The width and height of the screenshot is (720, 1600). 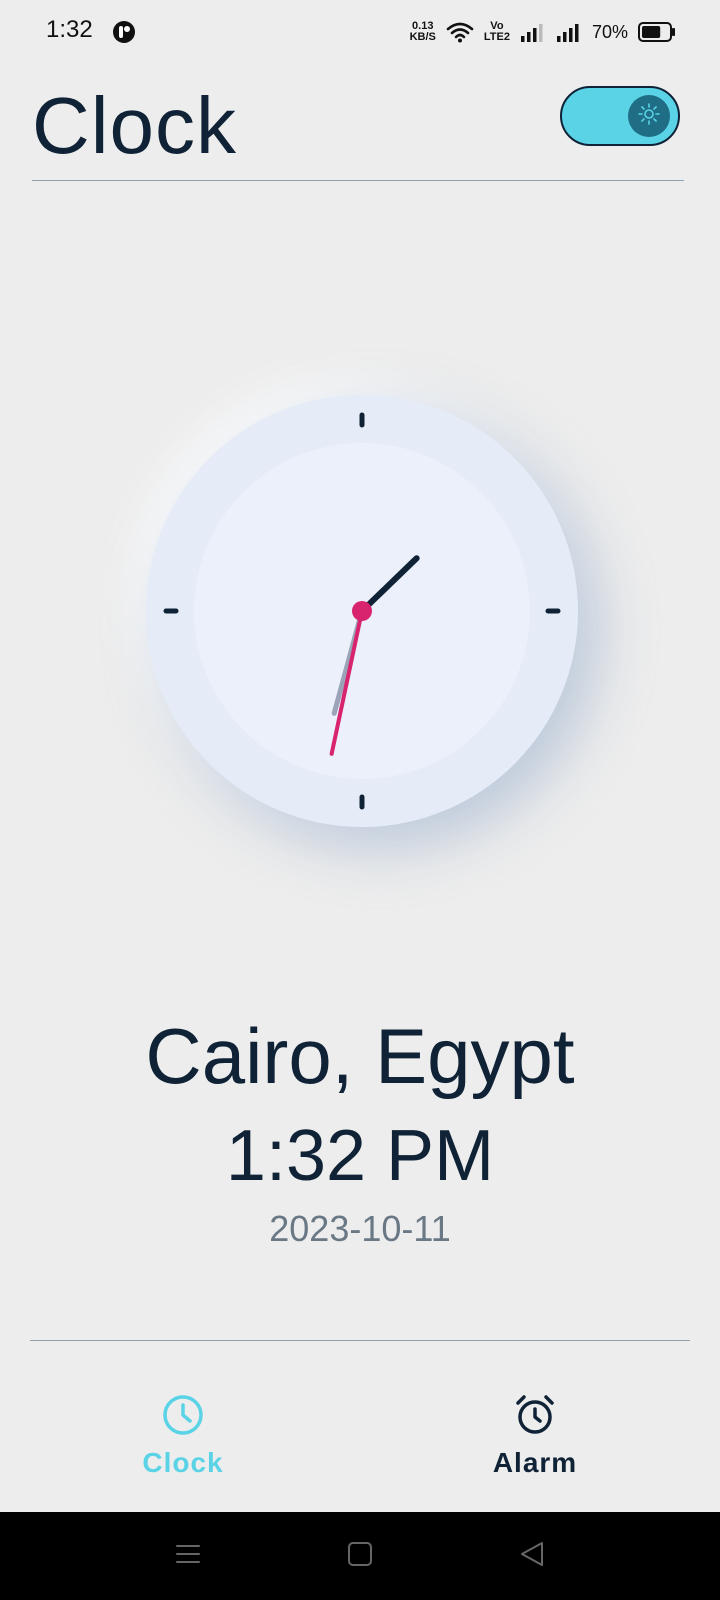 What do you see at coordinates (360, 1228) in the screenshot?
I see `date-label: 2023-10-11` at bounding box center [360, 1228].